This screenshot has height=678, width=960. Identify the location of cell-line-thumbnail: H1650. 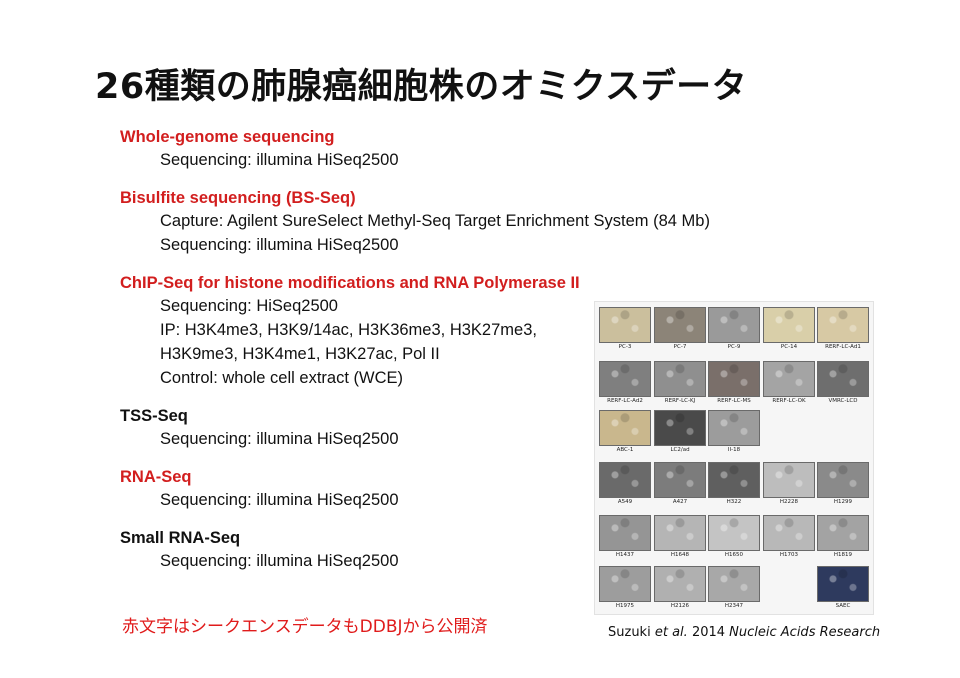
(734, 538).